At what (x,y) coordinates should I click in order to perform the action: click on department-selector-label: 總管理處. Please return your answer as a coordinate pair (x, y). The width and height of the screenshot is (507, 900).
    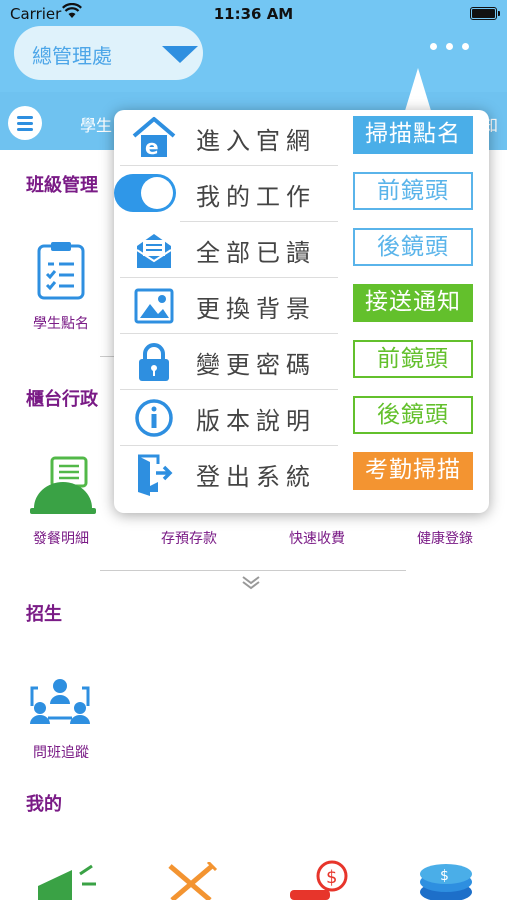
    Looking at the image, I should click on (72, 56).